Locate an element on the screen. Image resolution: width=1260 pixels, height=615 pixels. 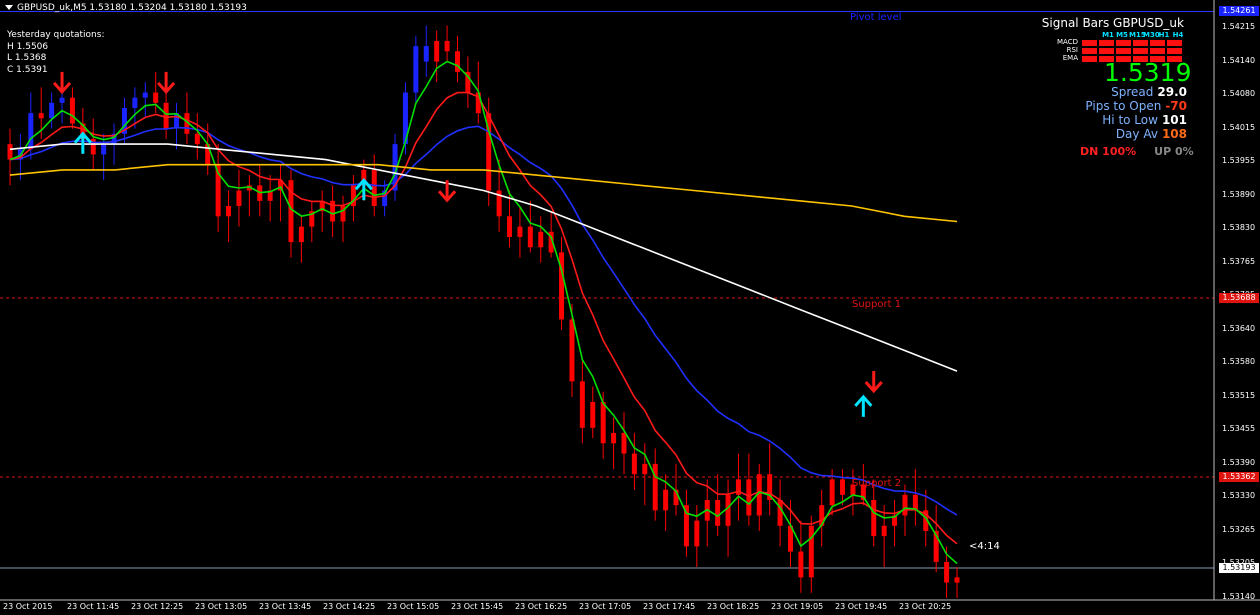
spread-label: Spread is located at coordinates (1132, 92).